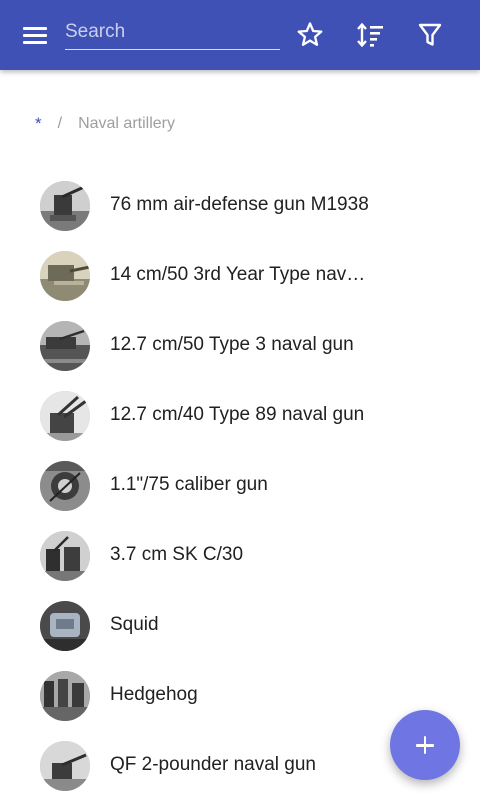  I want to click on list-item: 76 mm air-defense gun M1938, so click(240, 205).